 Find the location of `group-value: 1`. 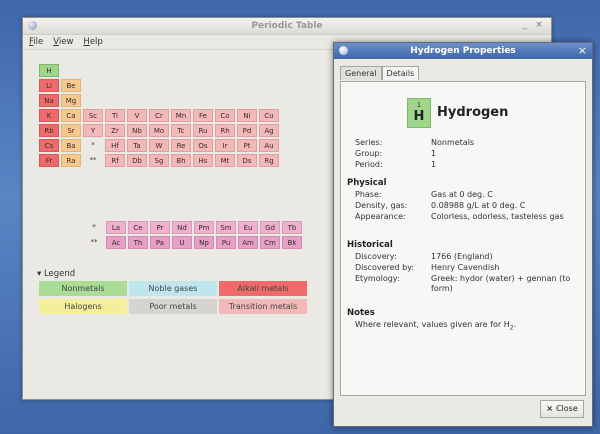

group-value: 1 is located at coordinates (434, 153).